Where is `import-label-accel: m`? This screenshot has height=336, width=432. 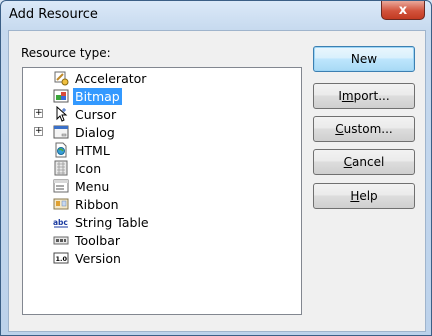
import-label-accel: m is located at coordinates (347, 96).